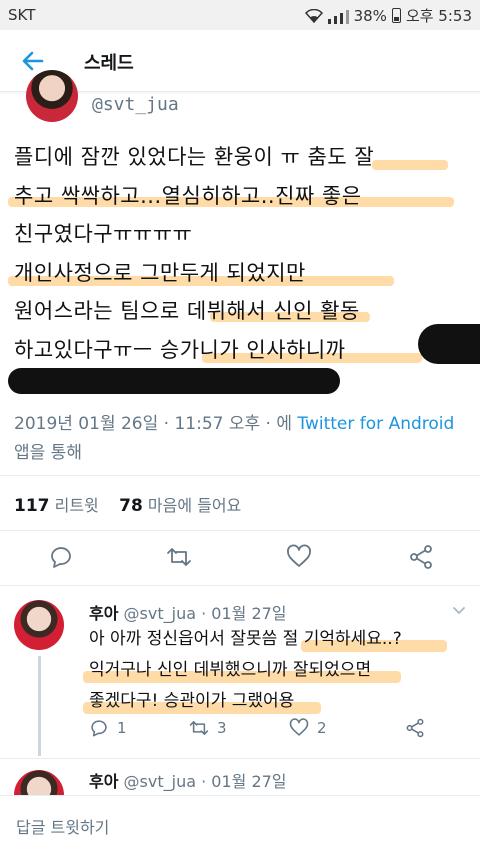 The image size is (480, 853). I want to click on wifi-icon, so click(313, 15).